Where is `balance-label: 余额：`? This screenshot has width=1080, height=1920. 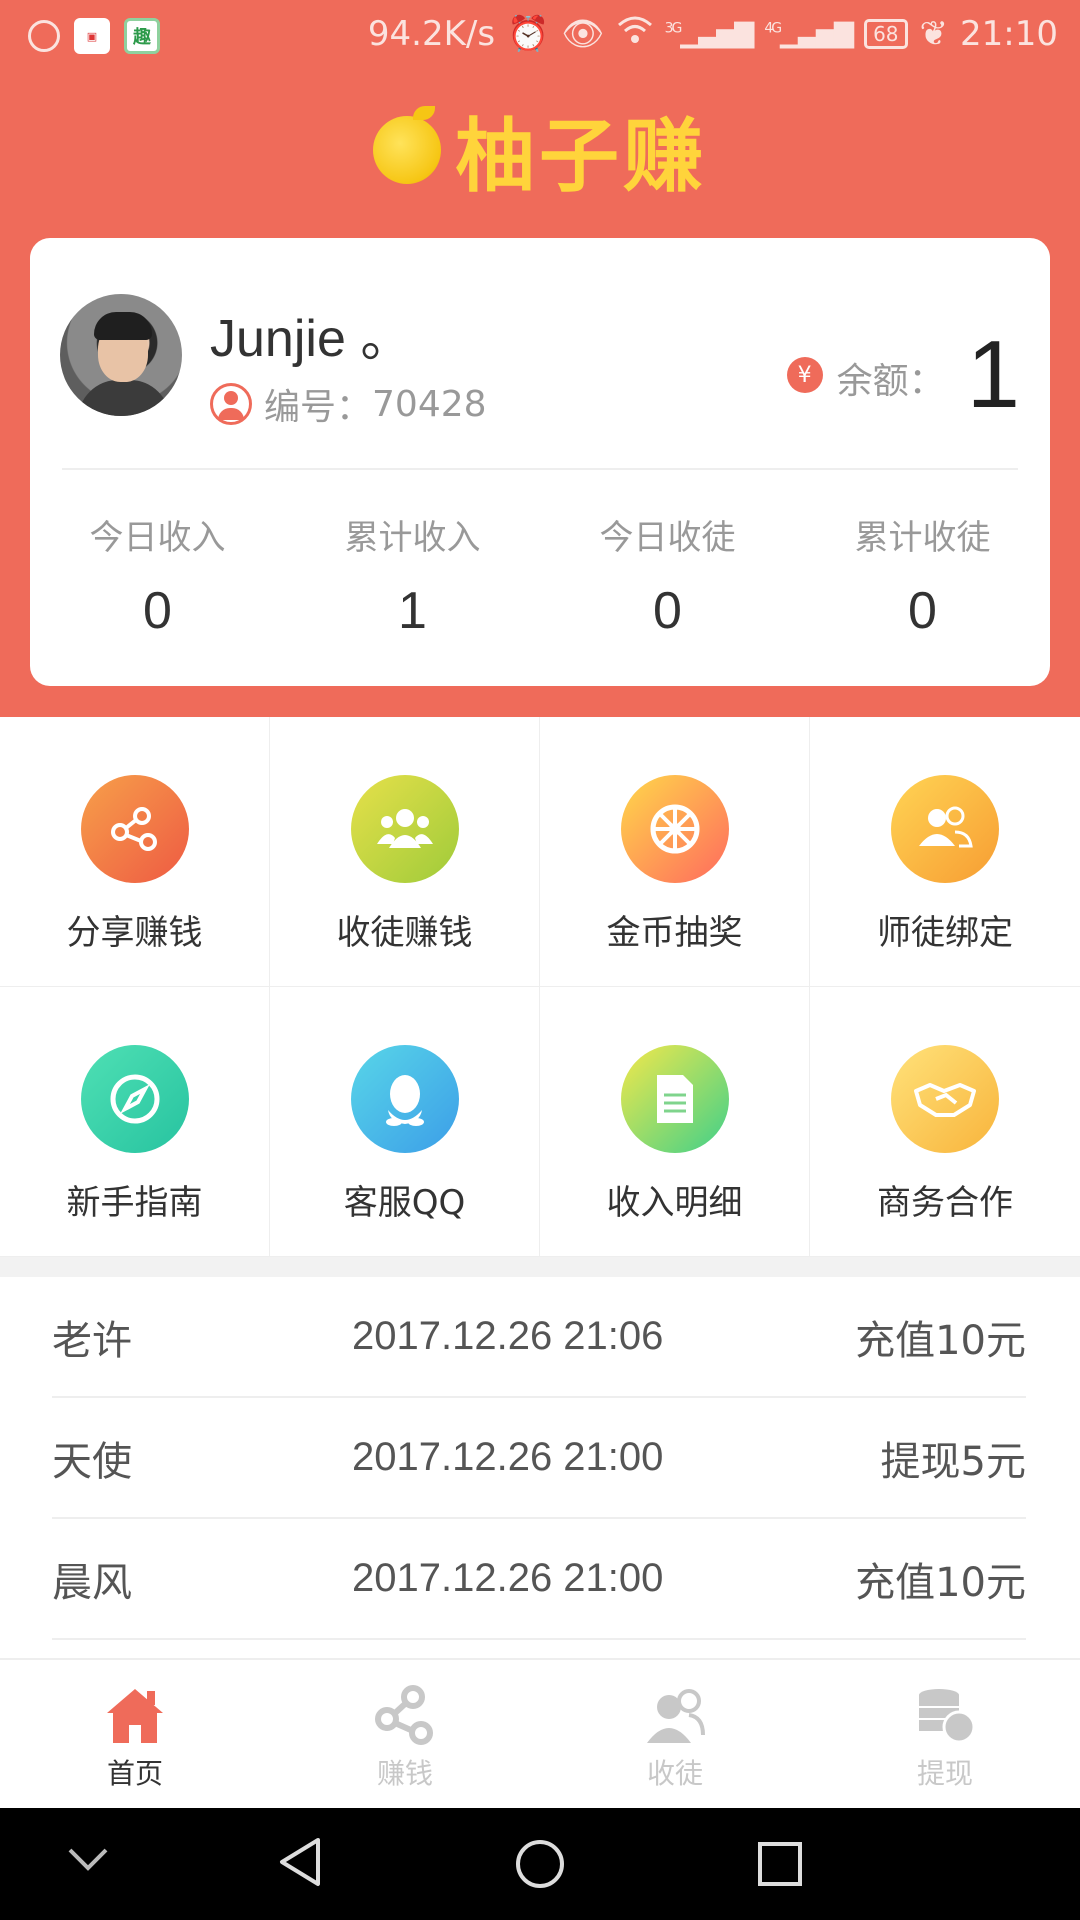 balance-label: 余额： is located at coordinates (890, 381).